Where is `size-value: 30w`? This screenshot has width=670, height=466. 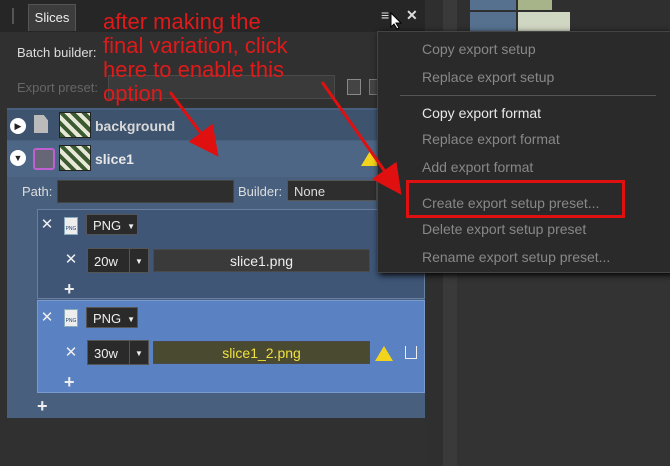
size-value: 30w is located at coordinates (106, 353).